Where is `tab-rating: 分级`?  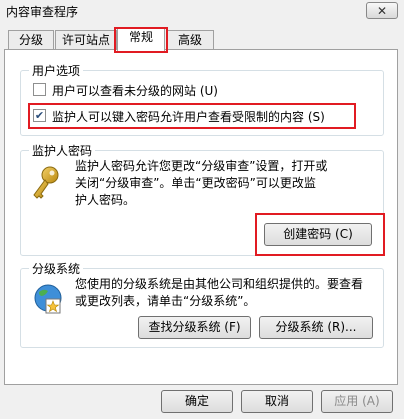 tab-rating: 分级 is located at coordinates (31, 40).